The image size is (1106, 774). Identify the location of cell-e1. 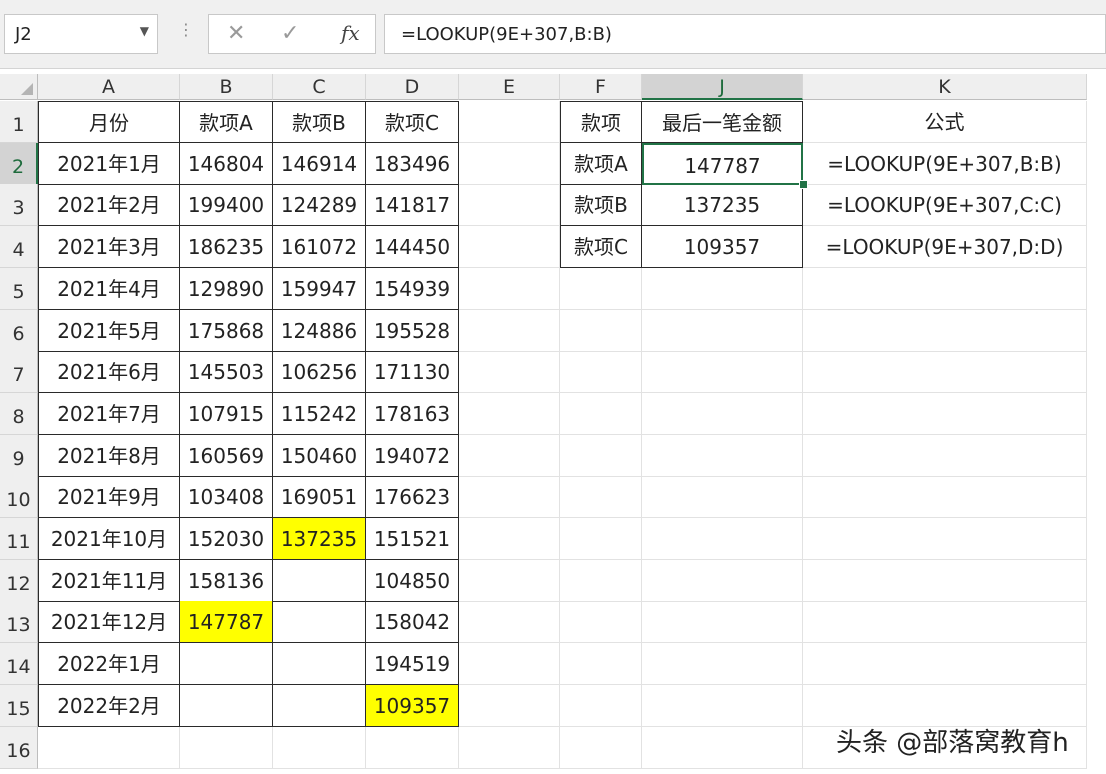
(509, 122).